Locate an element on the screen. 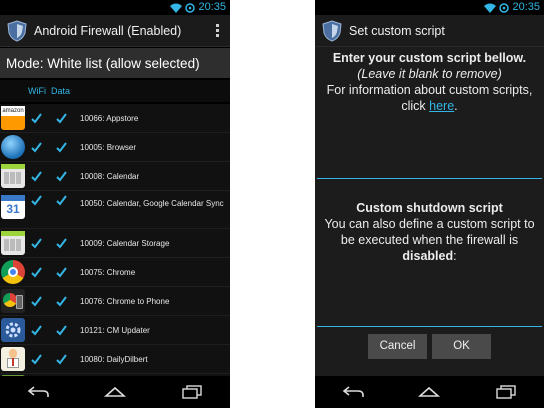 The image size is (544, 408). dailydilbert-icon is located at coordinates (13, 359).